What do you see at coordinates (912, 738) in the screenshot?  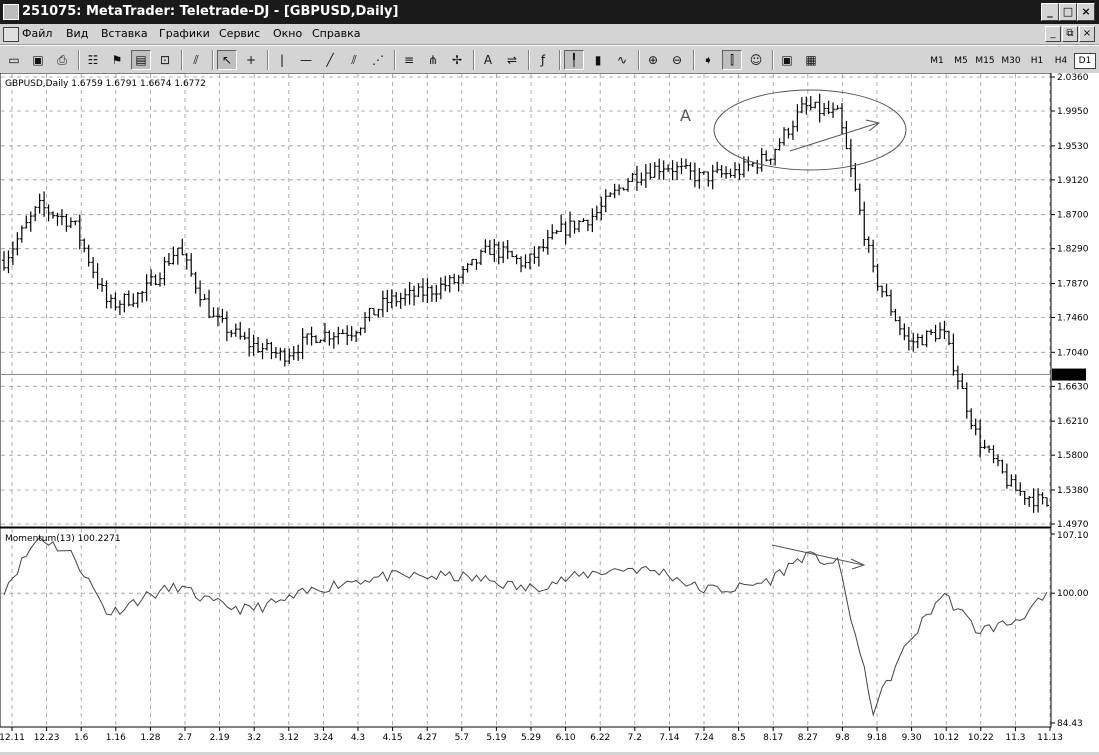 I see `date-axis-label: 9.30` at bounding box center [912, 738].